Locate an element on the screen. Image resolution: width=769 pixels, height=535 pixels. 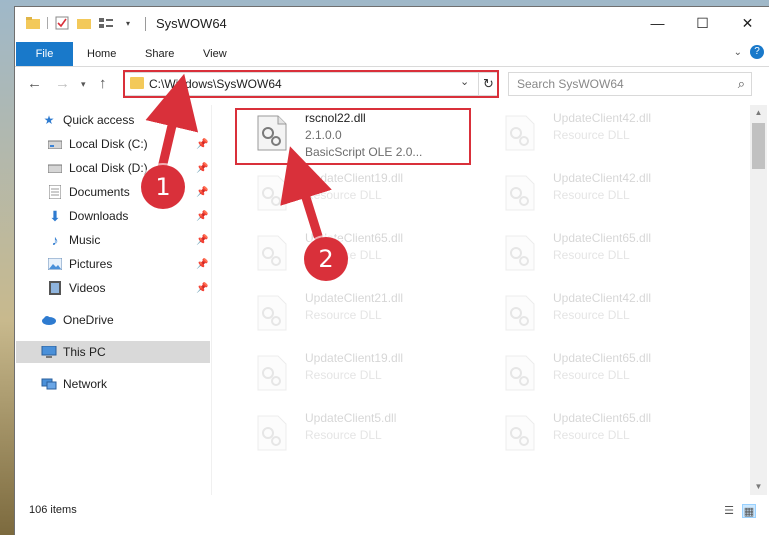
up-arrow-icon: ↑ is located at coordinates (103, 83).